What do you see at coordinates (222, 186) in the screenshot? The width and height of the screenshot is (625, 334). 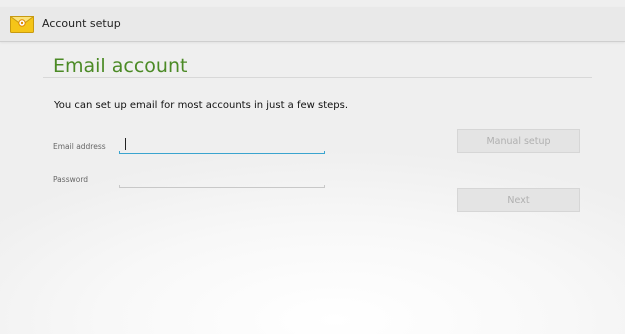 I see `password-field-underline` at bounding box center [222, 186].